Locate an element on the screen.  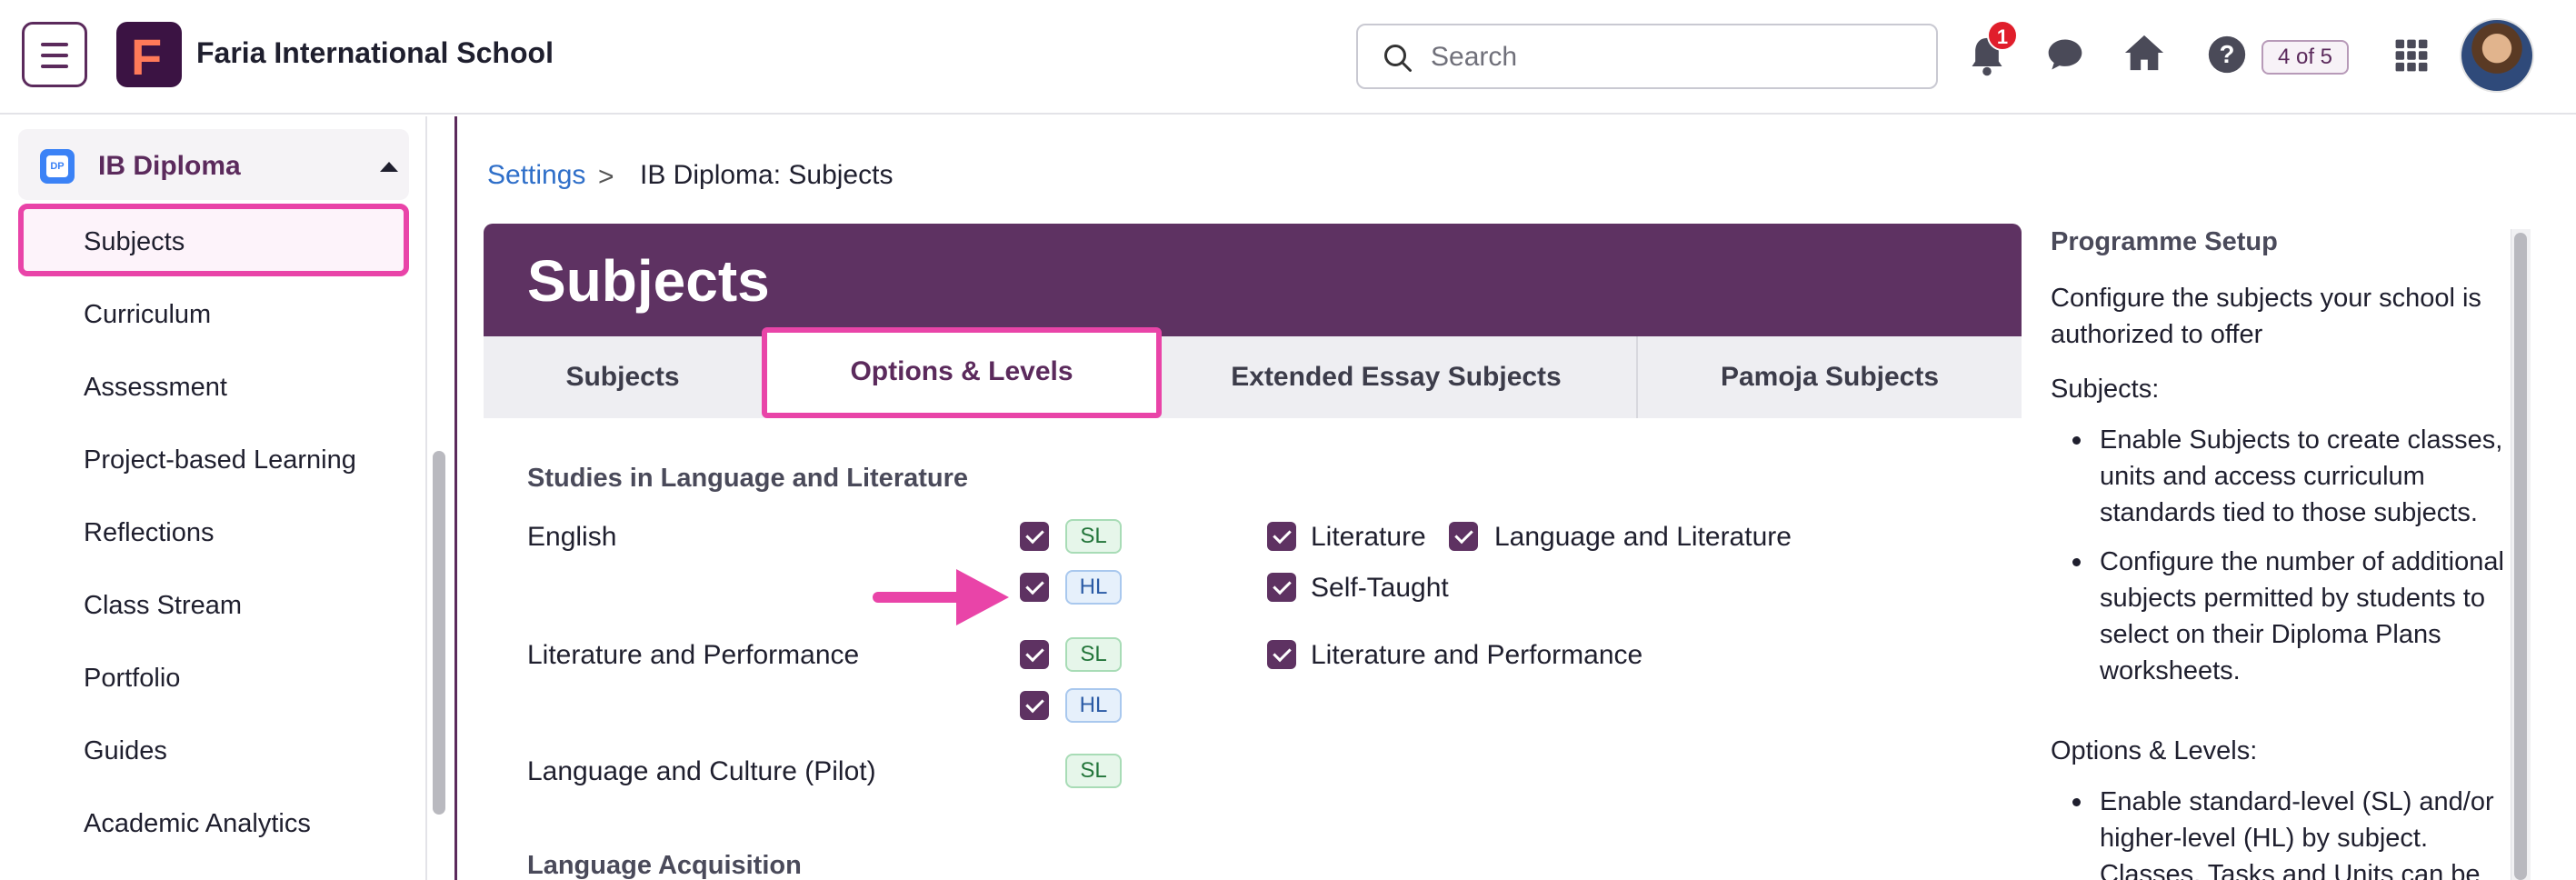
sidebar-item-subjects-highlight is located at coordinates (213, 240).